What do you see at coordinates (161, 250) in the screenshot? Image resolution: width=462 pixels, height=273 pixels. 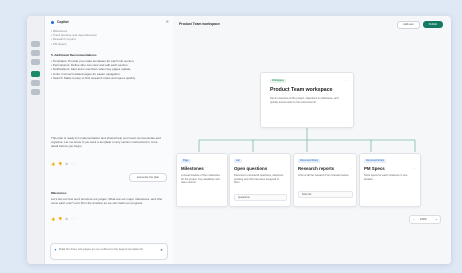 I see `send-icon: ➤` at bounding box center [161, 250].